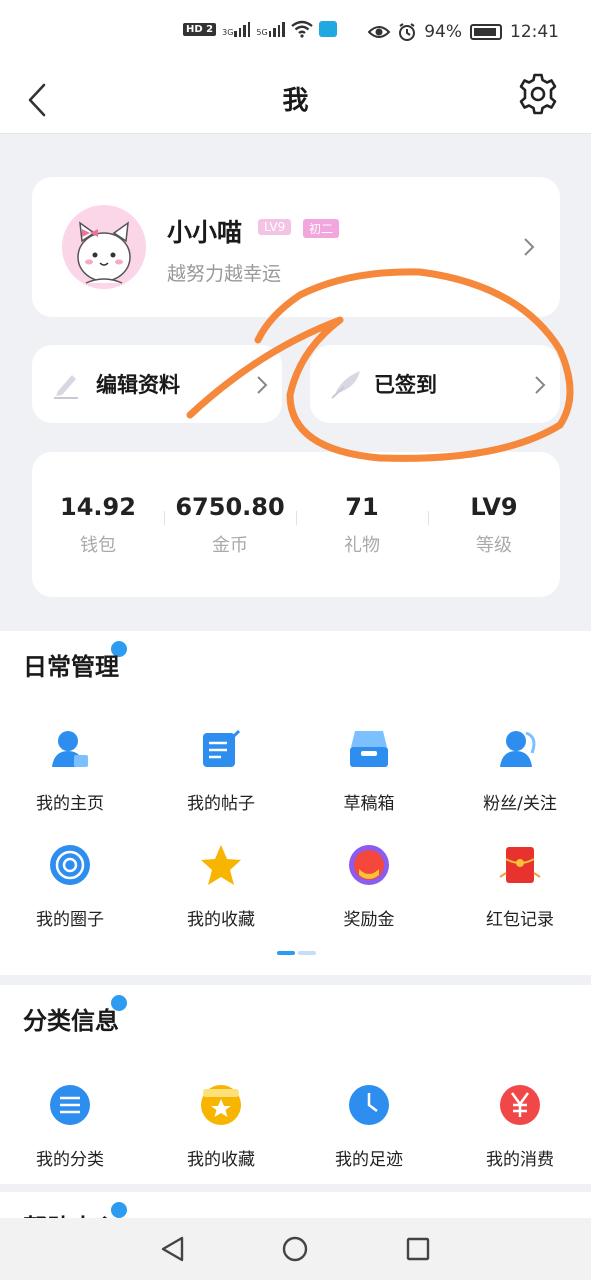  Describe the element at coordinates (71, 1021) in the screenshot. I see `section-title: 分类信息` at that location.